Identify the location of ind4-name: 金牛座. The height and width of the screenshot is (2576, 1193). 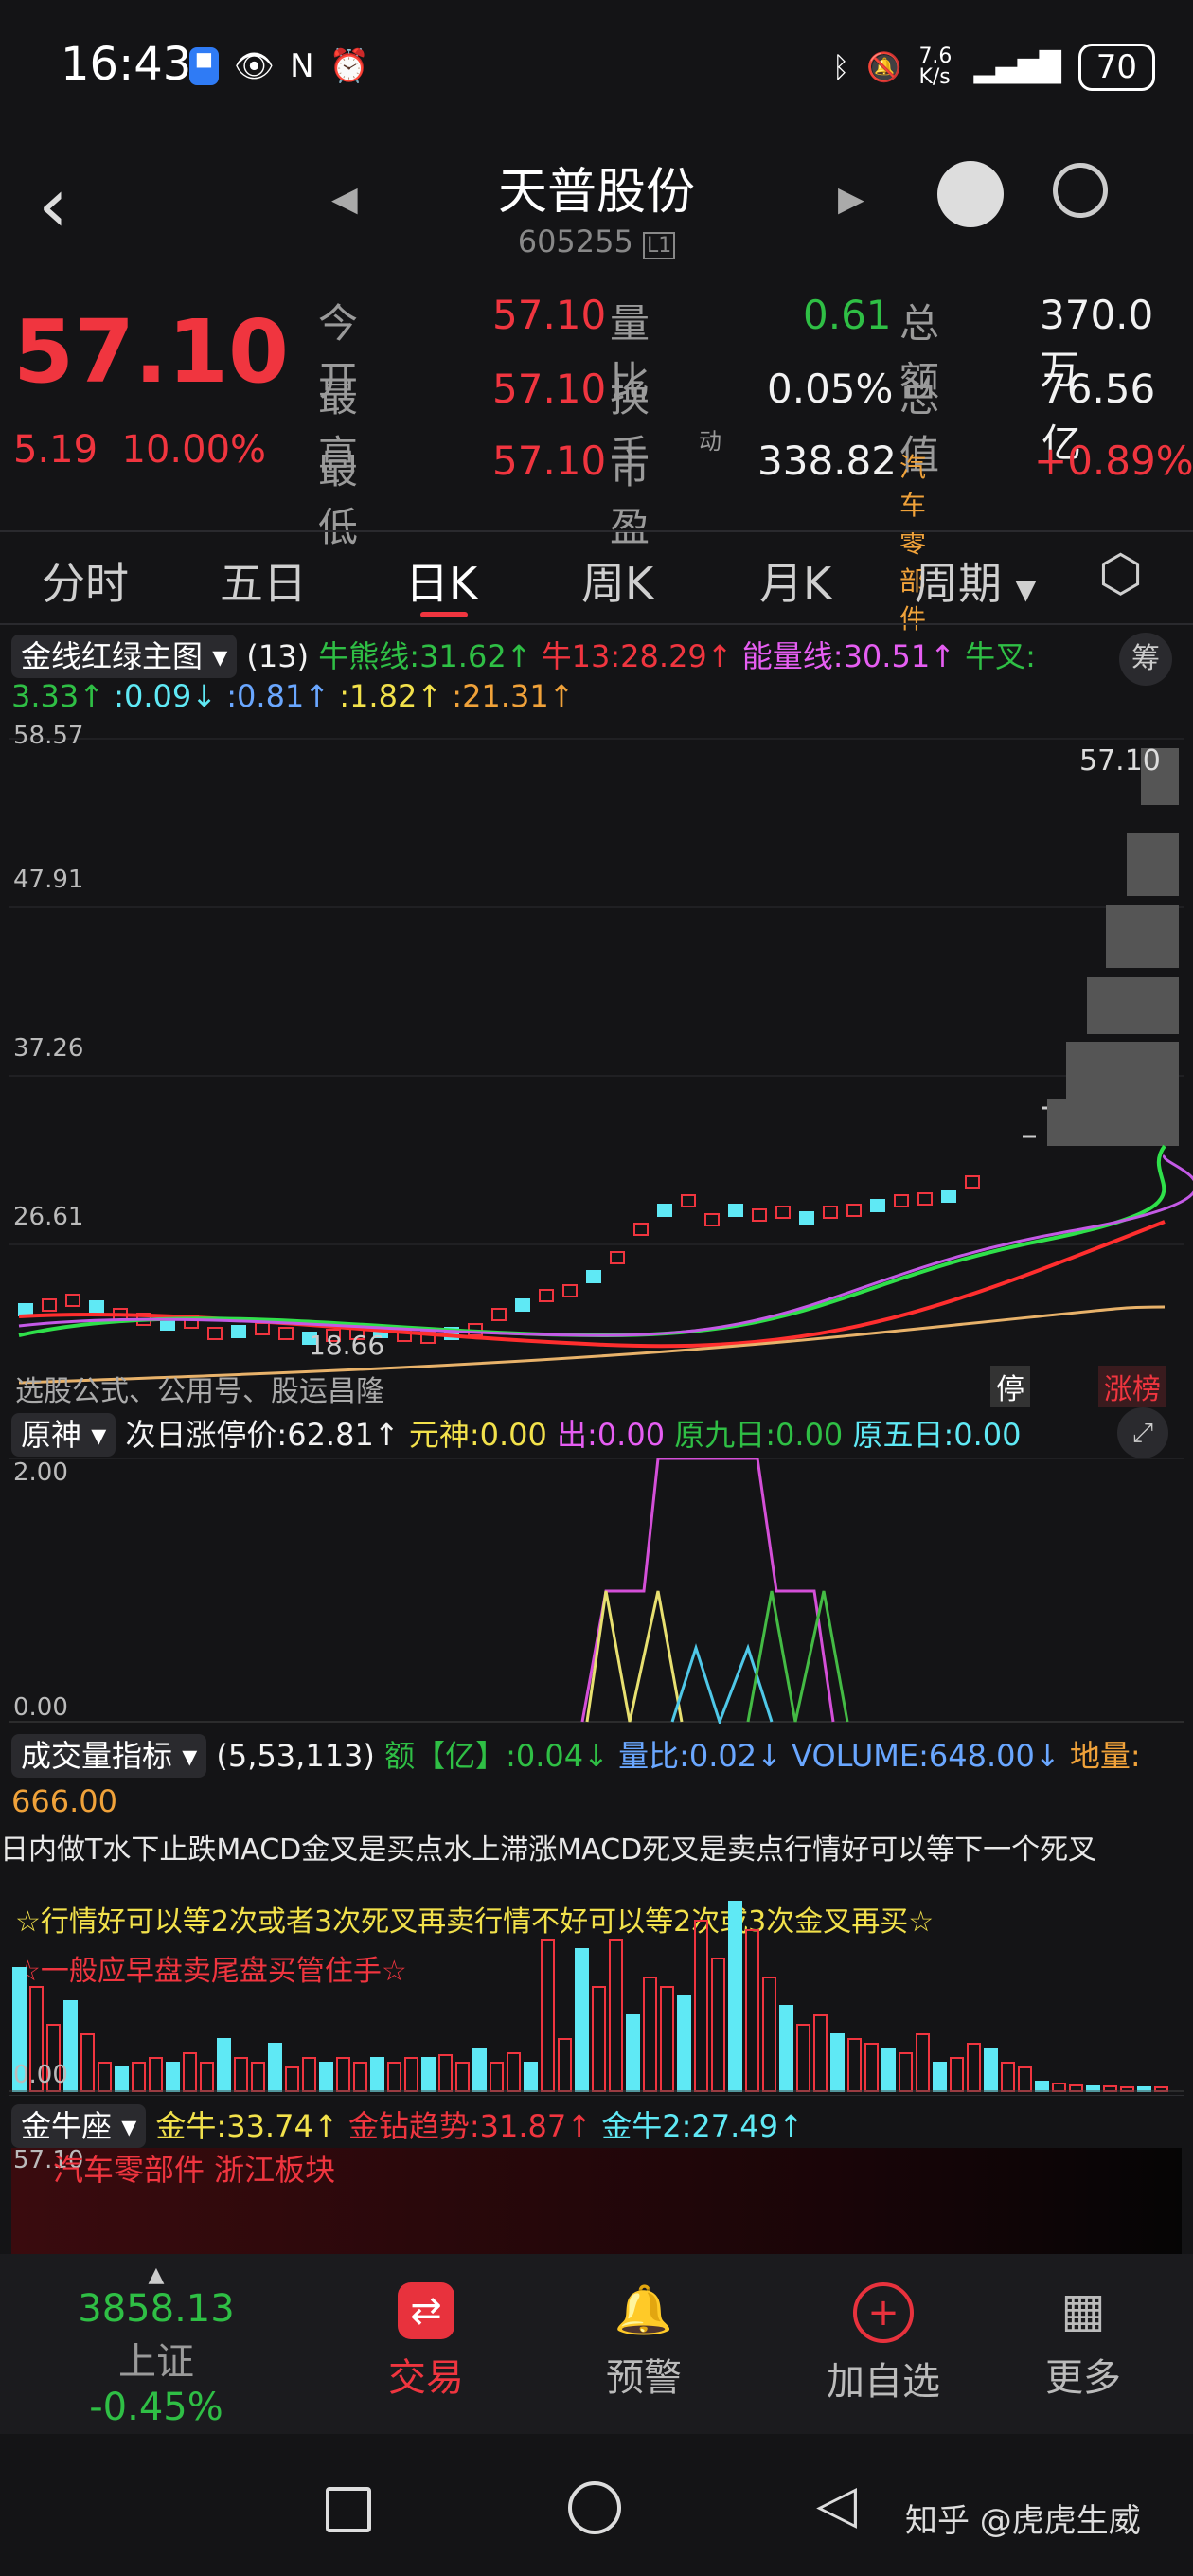
(67, 2126).